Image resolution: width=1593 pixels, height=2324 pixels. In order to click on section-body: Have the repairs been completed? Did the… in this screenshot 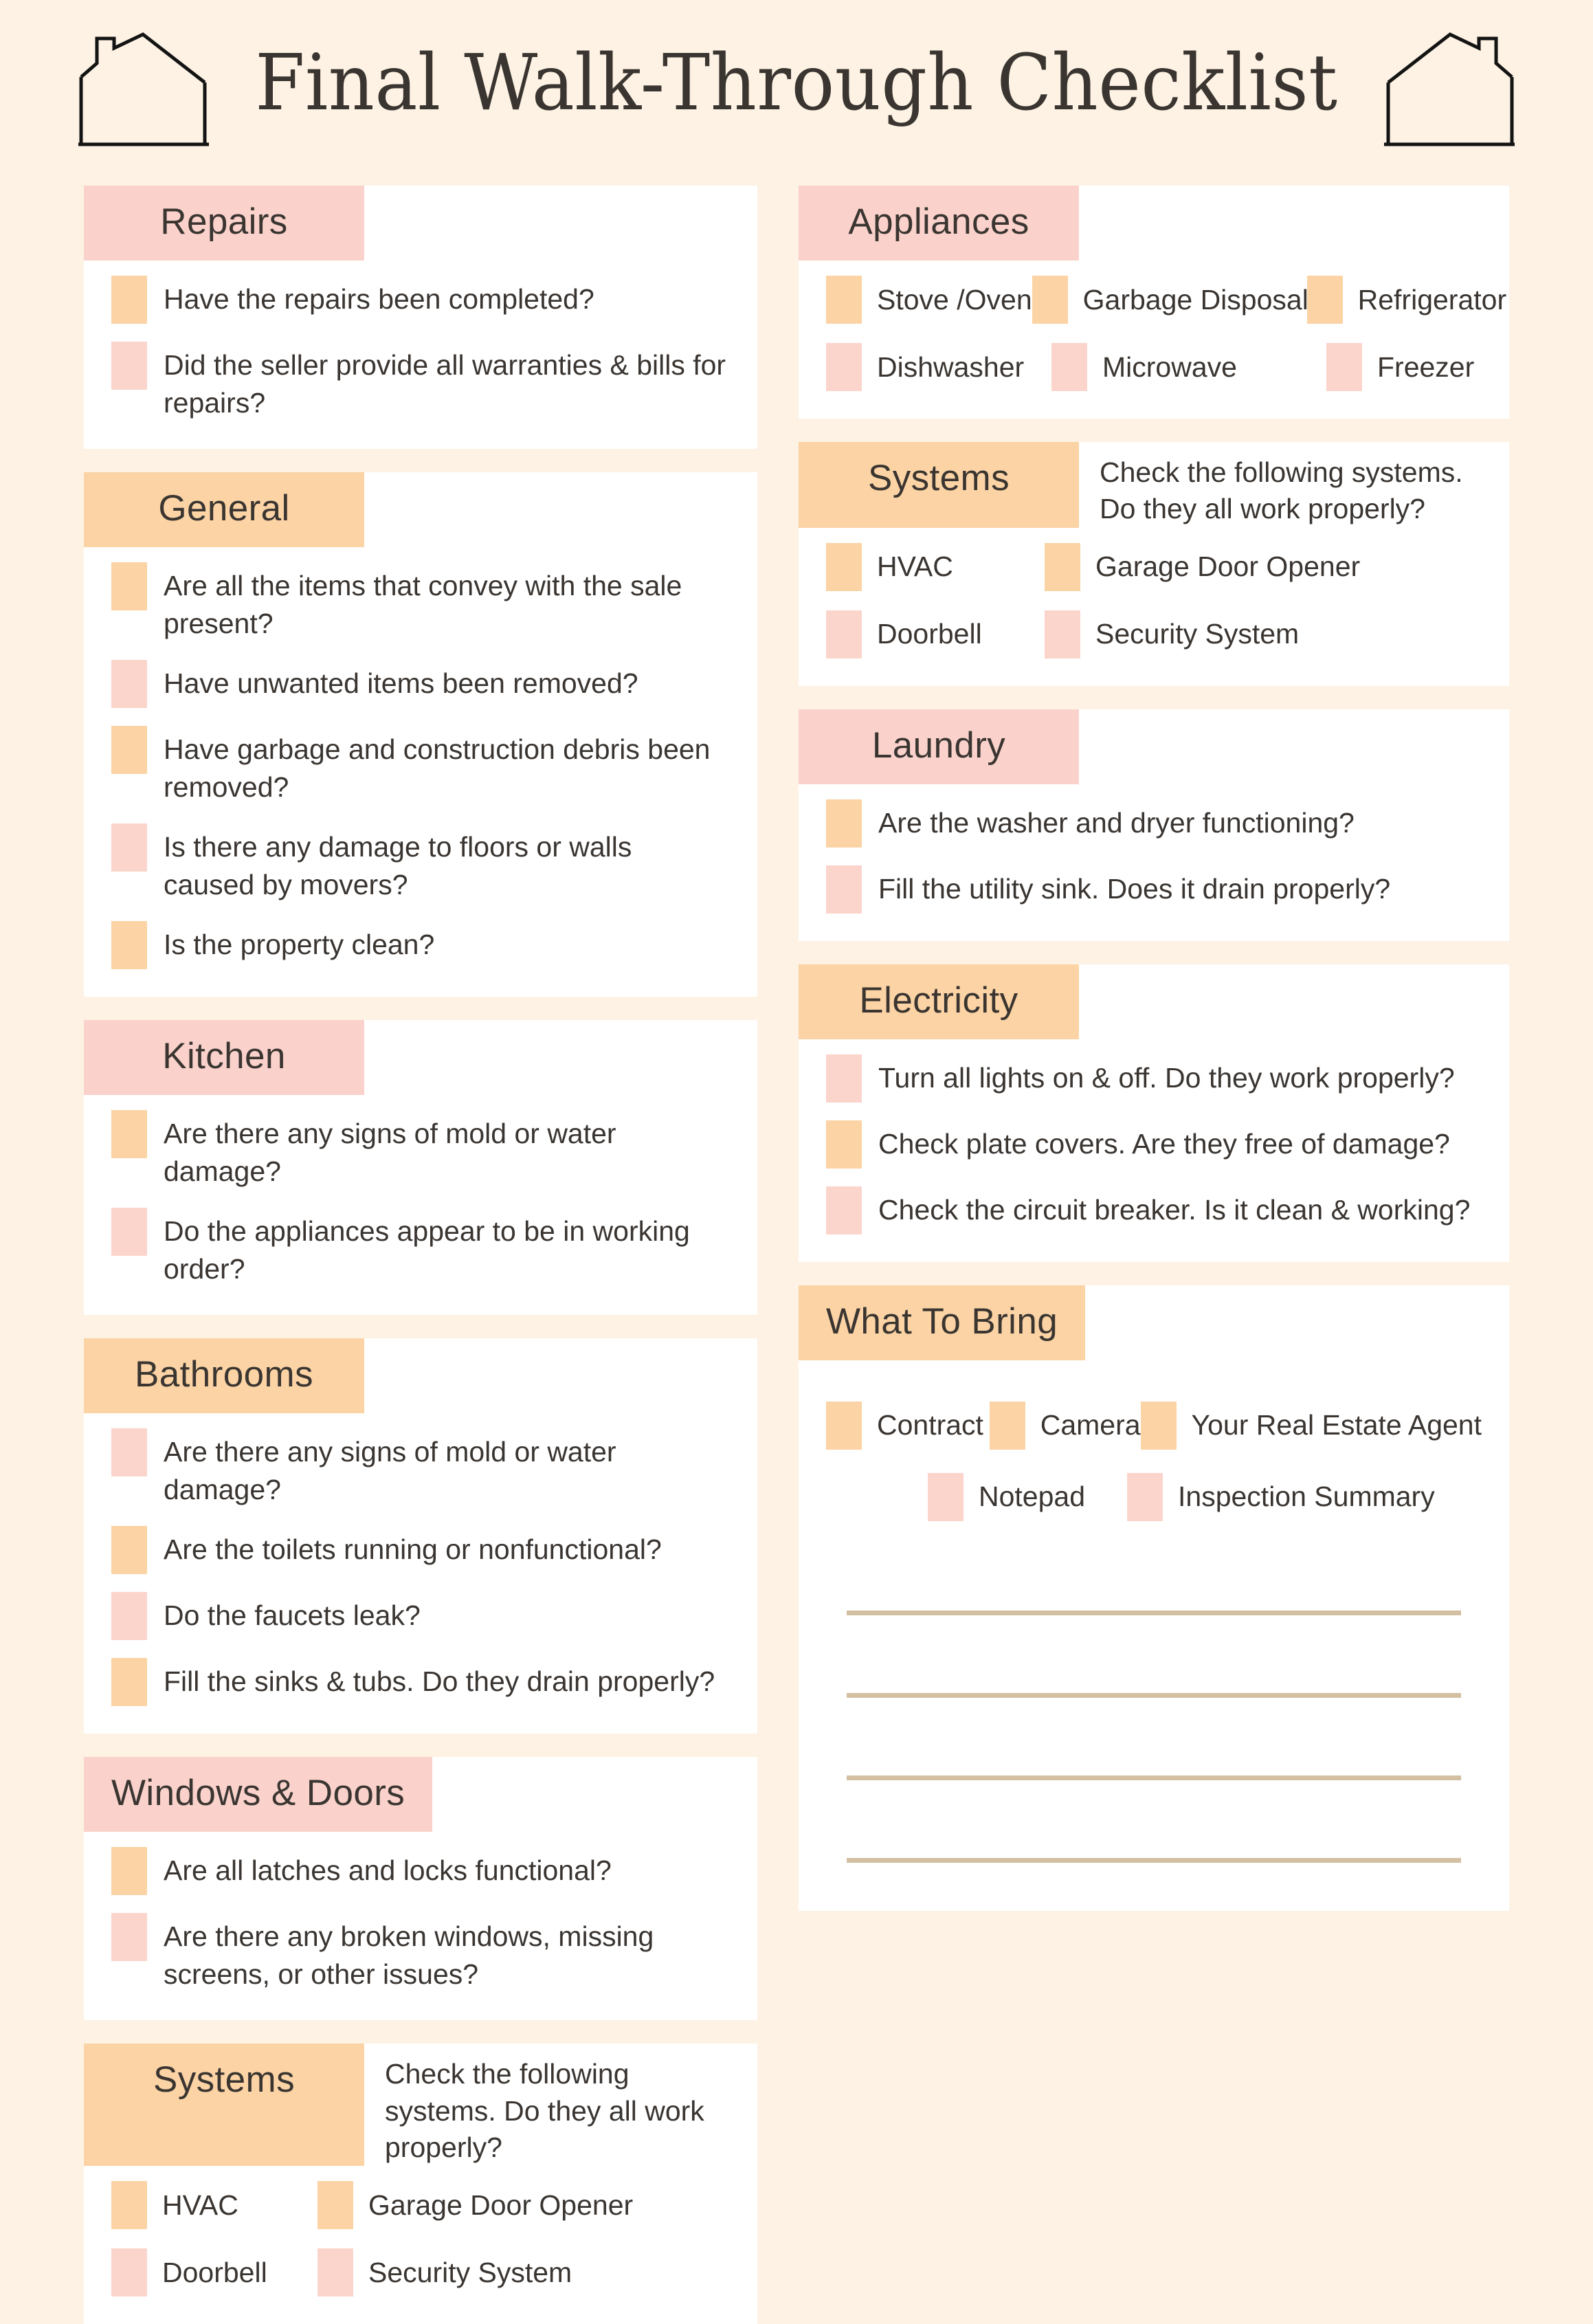, I will do `click(421, 355)`.